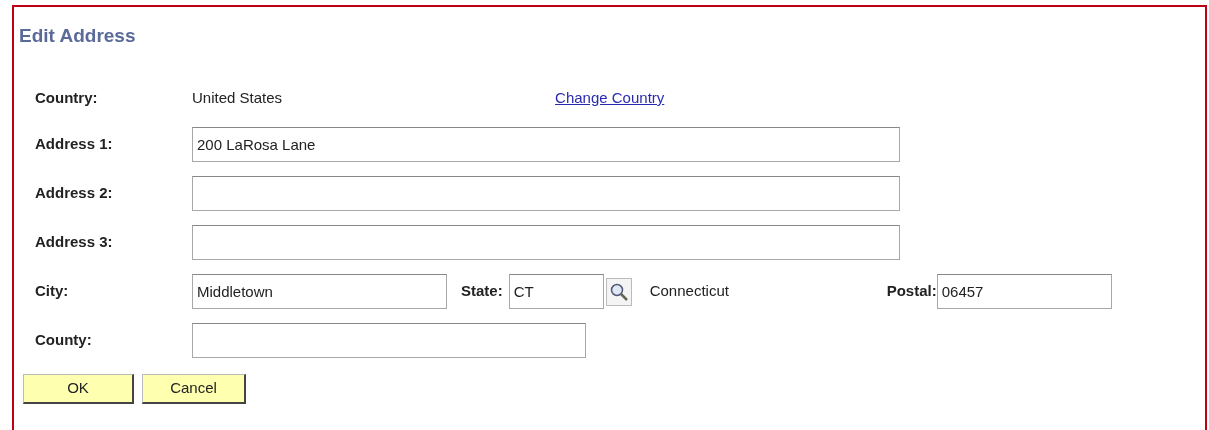 This screenshot has width=1209, height=430. I want to click on country-value: United States, so click(237, 97).